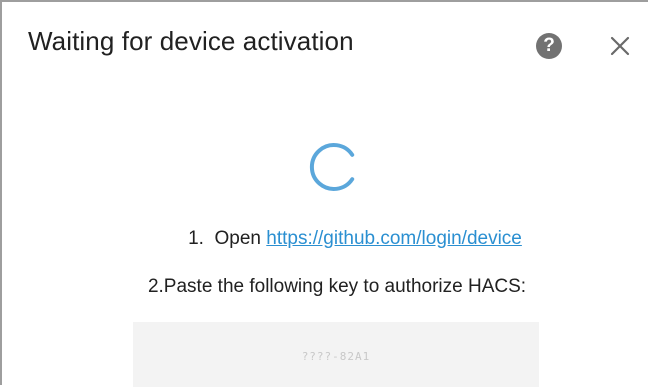 The image size is (648, 387). I want to click on step-open-link: 1. Open https://github.com/login/device, so click(325, 239).